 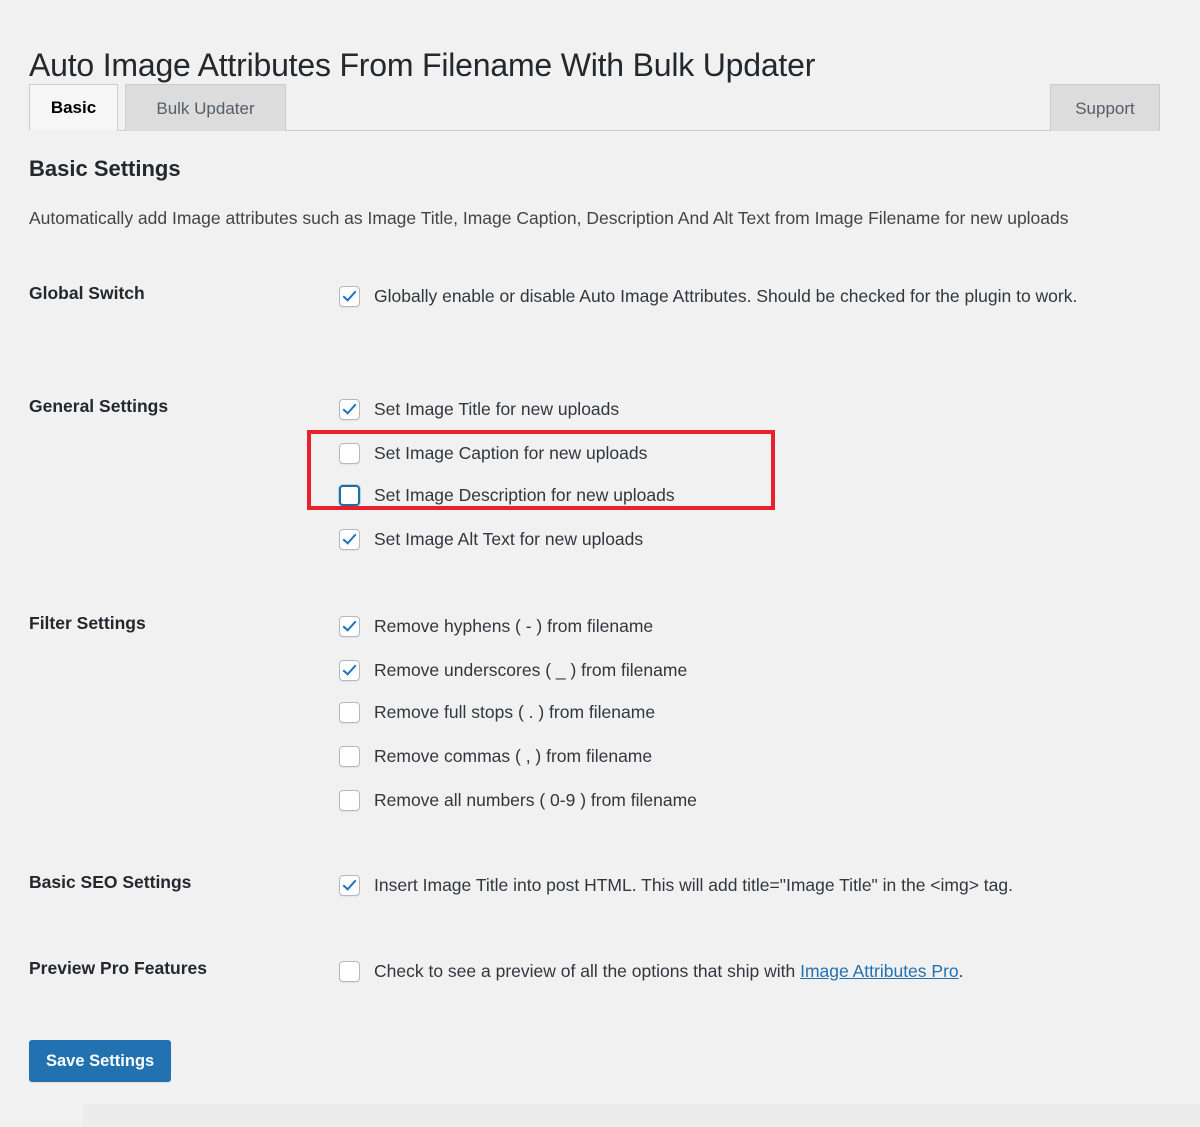 What do you see at coordinates (524, 495) in the screenshot?
I see `option-set-image-description-label: Set Image Description for new uploads` at bounding box center [524, 495].